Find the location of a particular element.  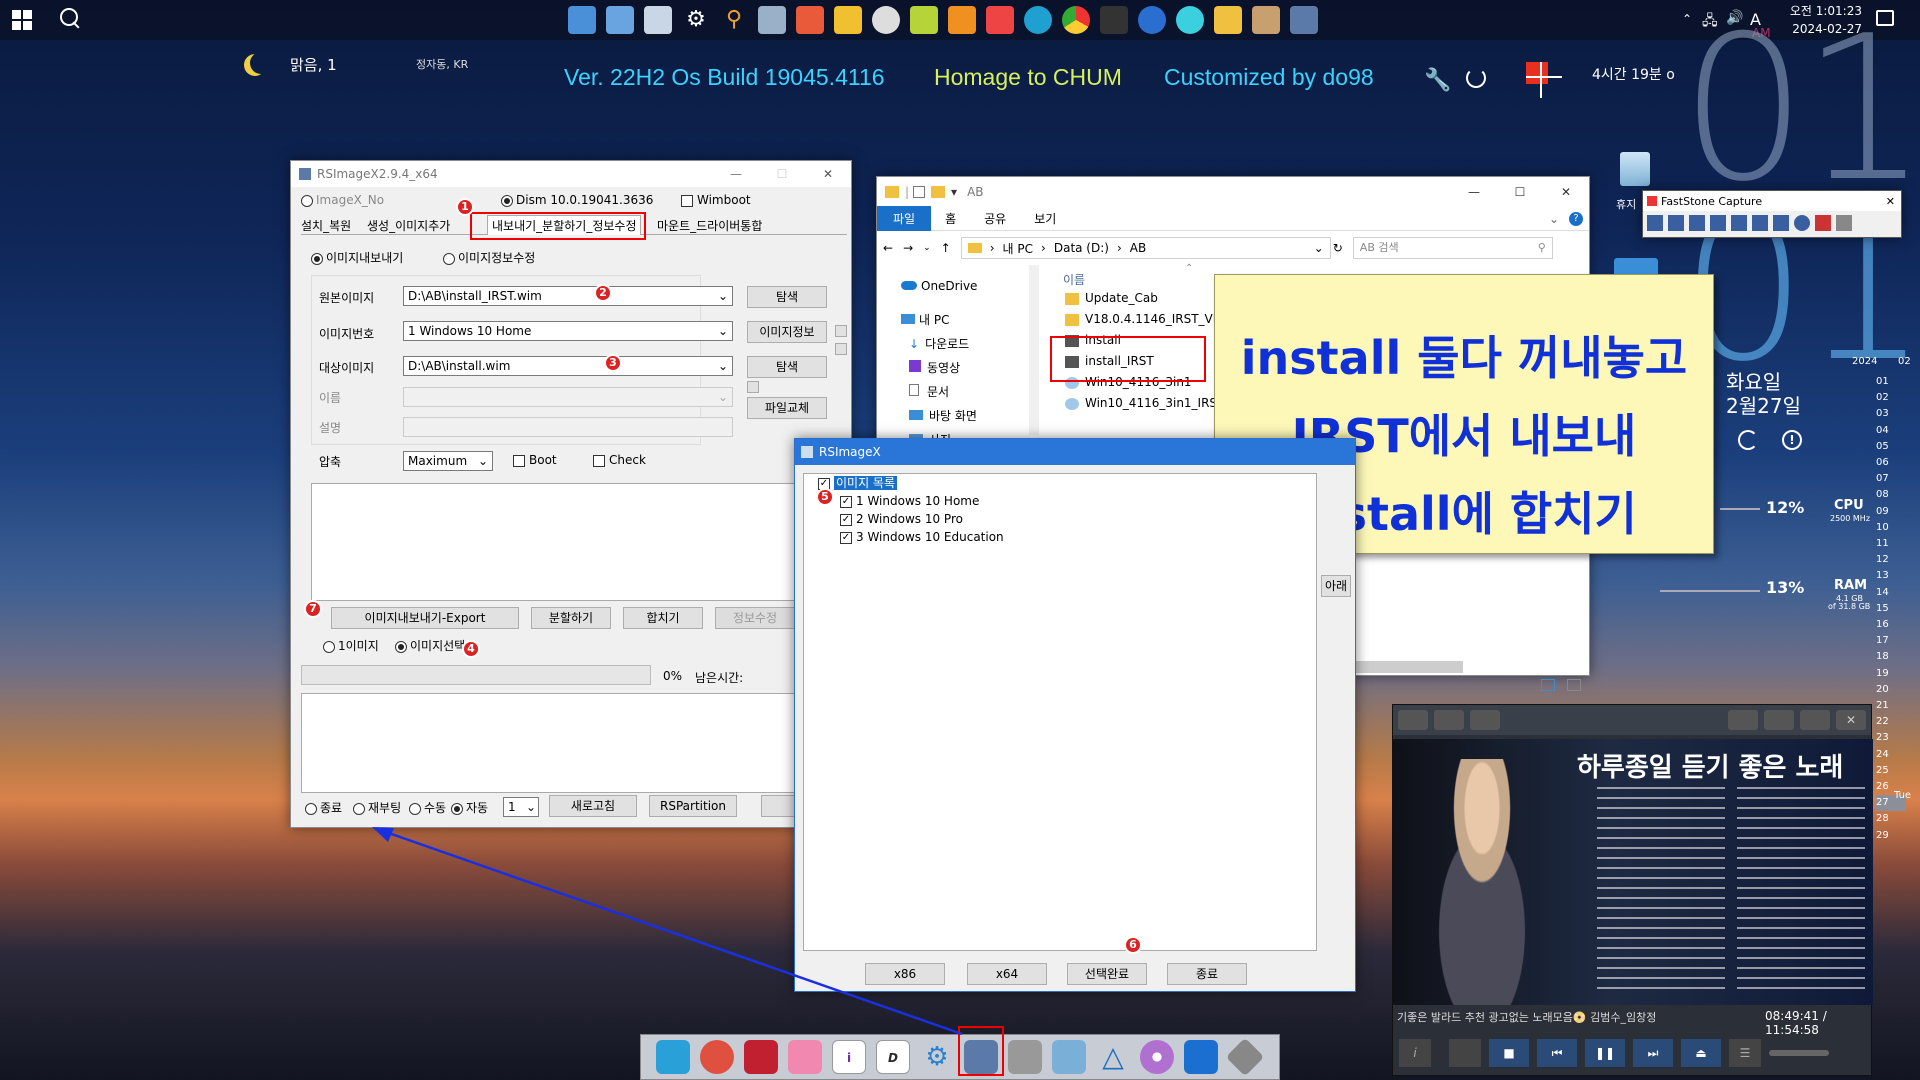

blue-arrow-head is located at coordinates (383, 834).